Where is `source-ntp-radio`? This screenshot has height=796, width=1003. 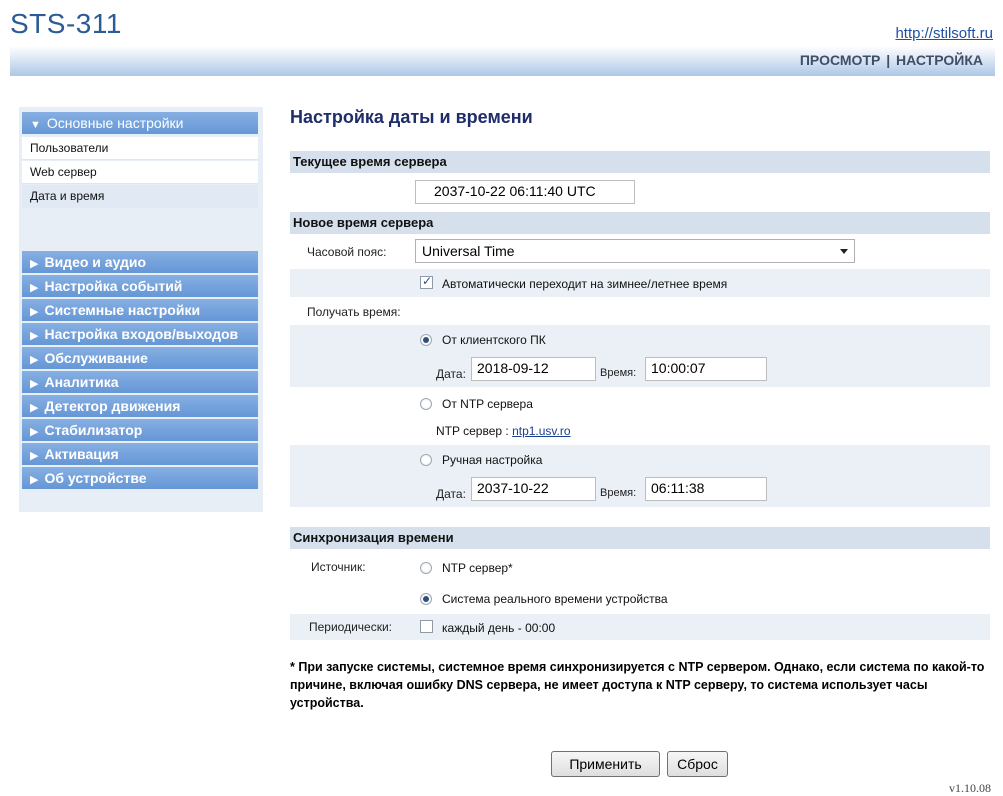
source-ntp-radio is located at coordinates (426, 568).